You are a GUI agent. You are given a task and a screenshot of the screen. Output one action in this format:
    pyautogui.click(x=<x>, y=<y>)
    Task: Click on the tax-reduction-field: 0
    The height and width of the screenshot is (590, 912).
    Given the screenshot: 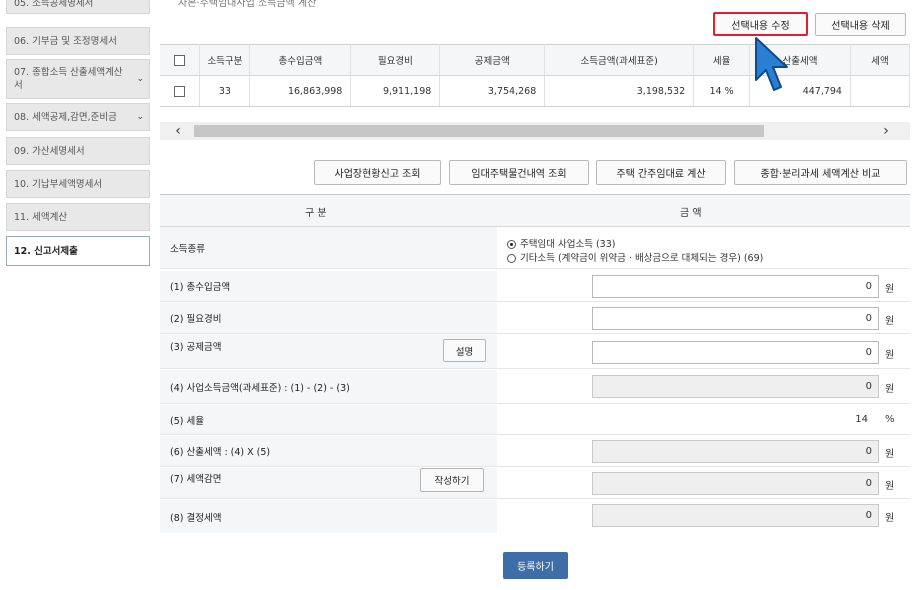 What is the action you would take?
    pyautogui.click(x=735, y=483)
    